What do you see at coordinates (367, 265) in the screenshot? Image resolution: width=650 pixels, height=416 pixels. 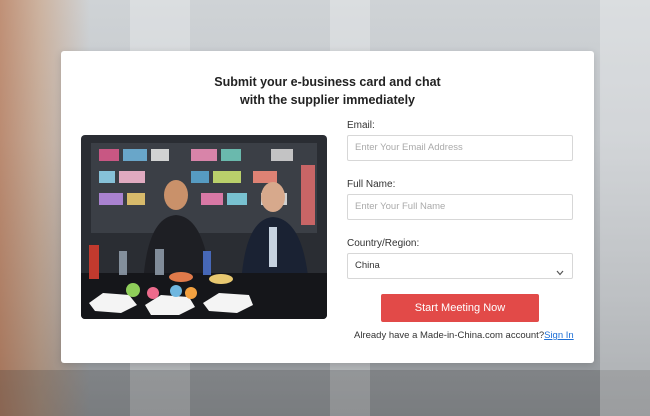 I see `country-value: China` at bounding box center [367, 265].